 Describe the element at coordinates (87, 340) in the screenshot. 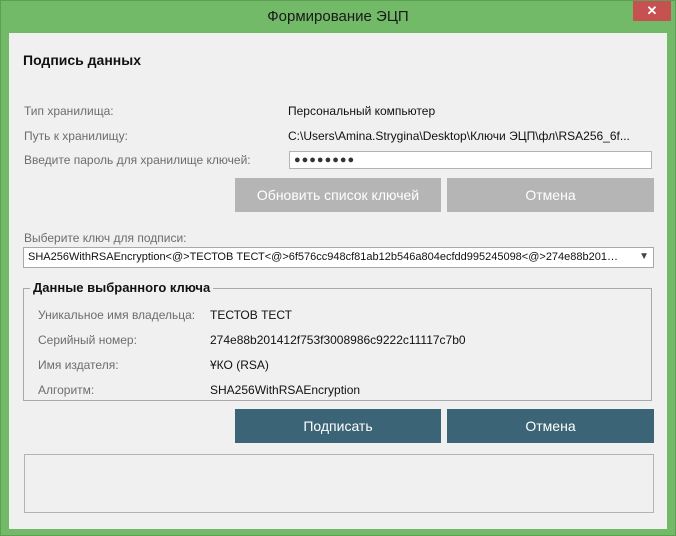

I see `serial-number-label: Серийный номер:` at that location.